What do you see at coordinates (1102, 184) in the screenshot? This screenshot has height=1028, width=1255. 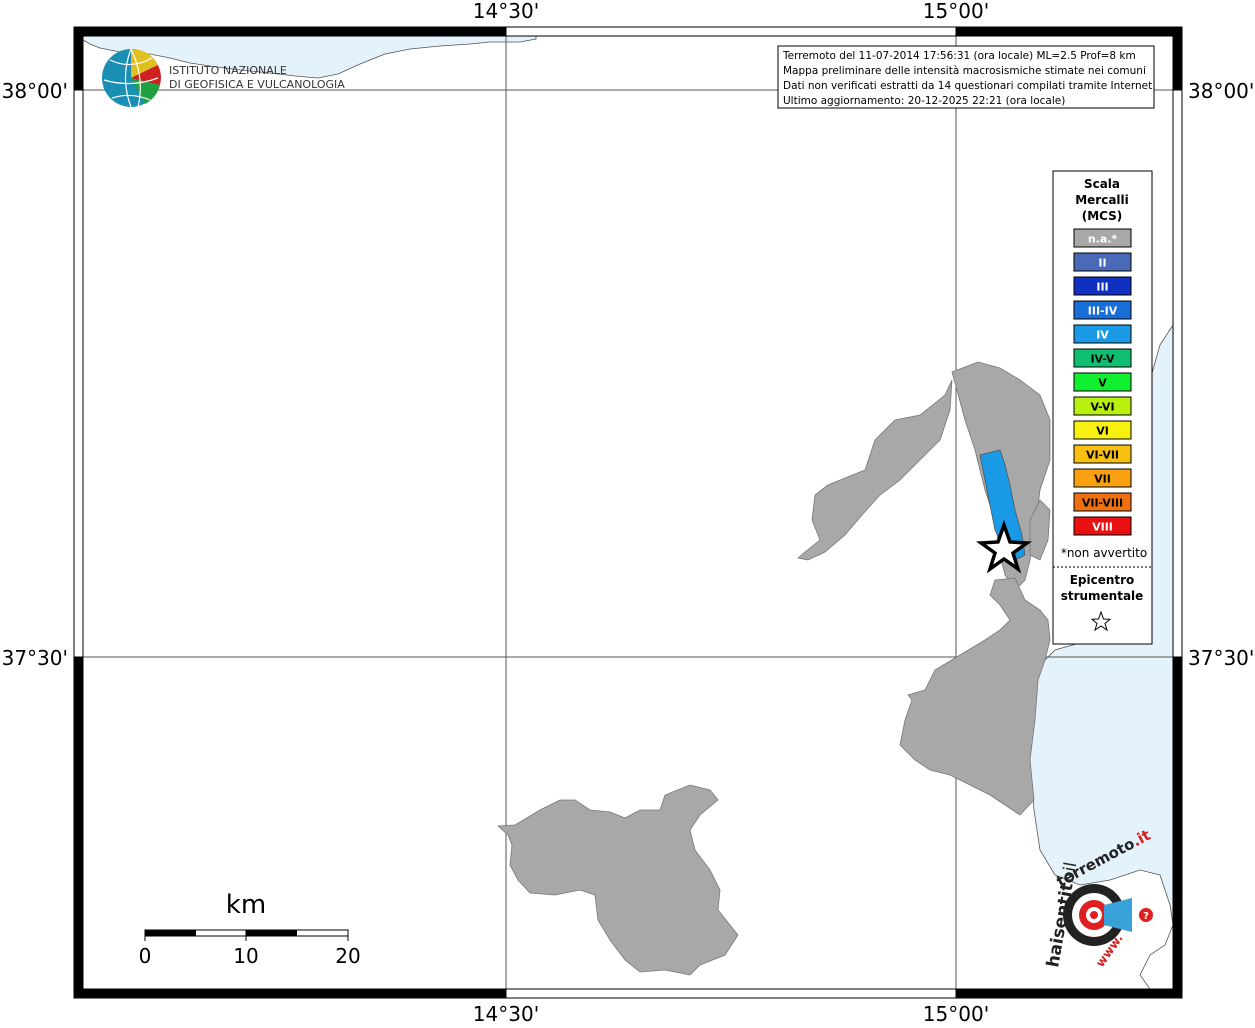 I see `legend-title-1: Scala` at bounding box center [1102, 184].